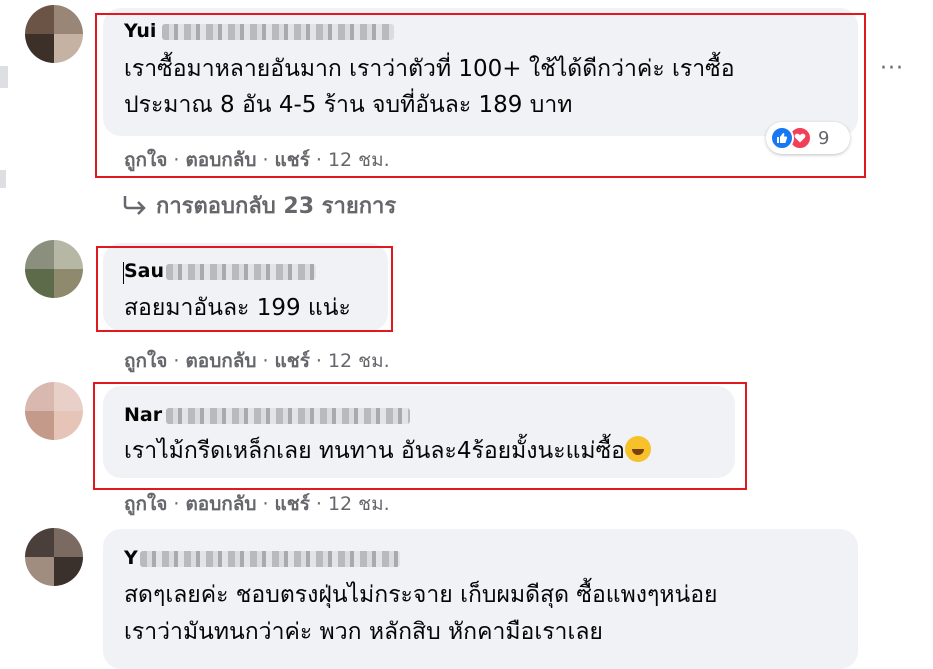 The image size is (933, 669). Describe the element at coordinates (144, 271) in the screenshot. I see `commenter-name: Sau` at that location.